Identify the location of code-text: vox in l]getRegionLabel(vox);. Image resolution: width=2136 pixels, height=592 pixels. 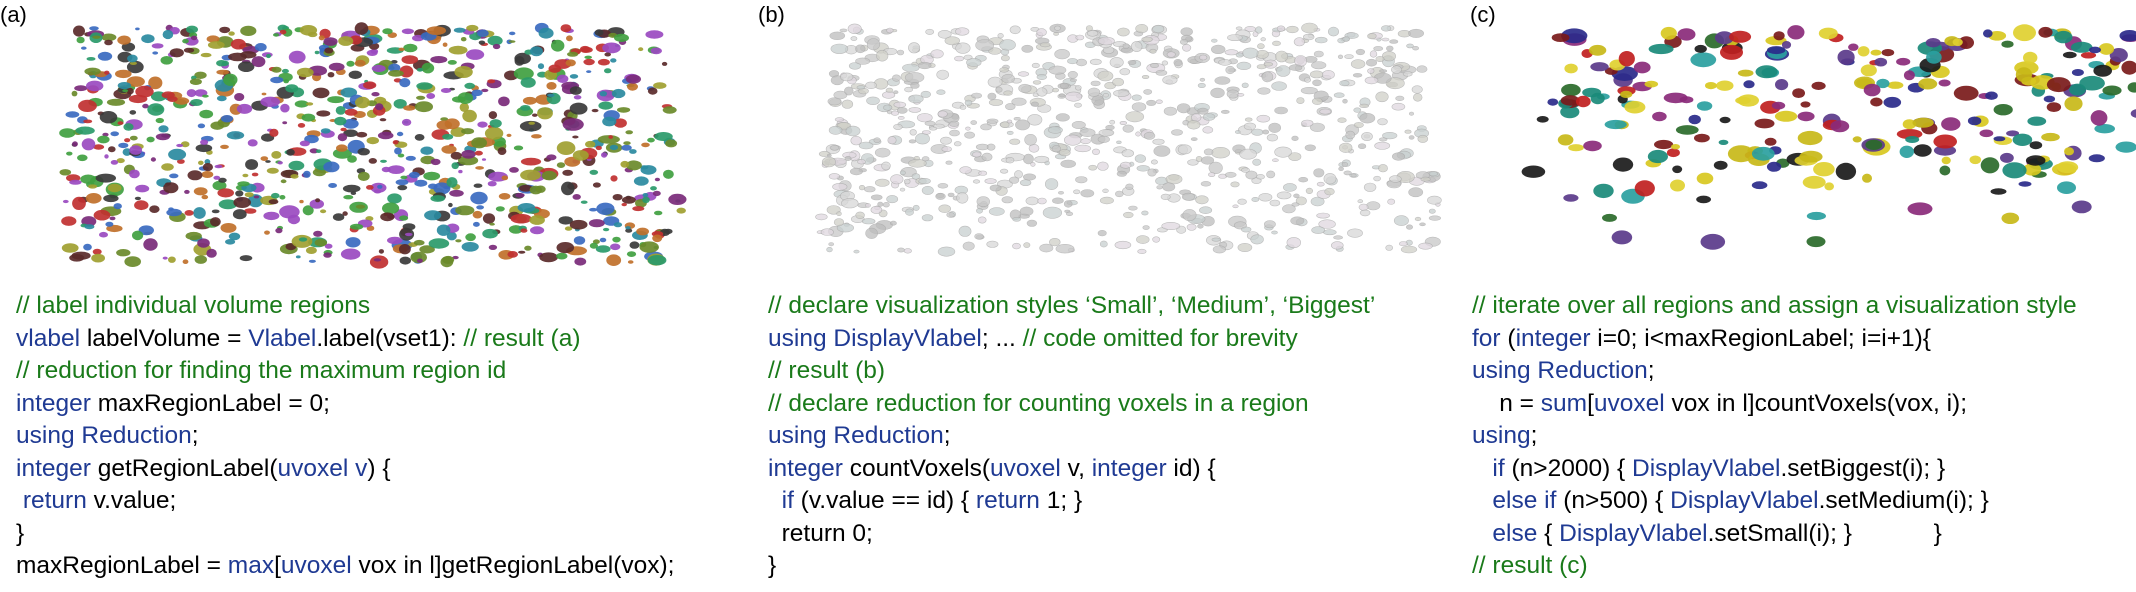
(513, 565).